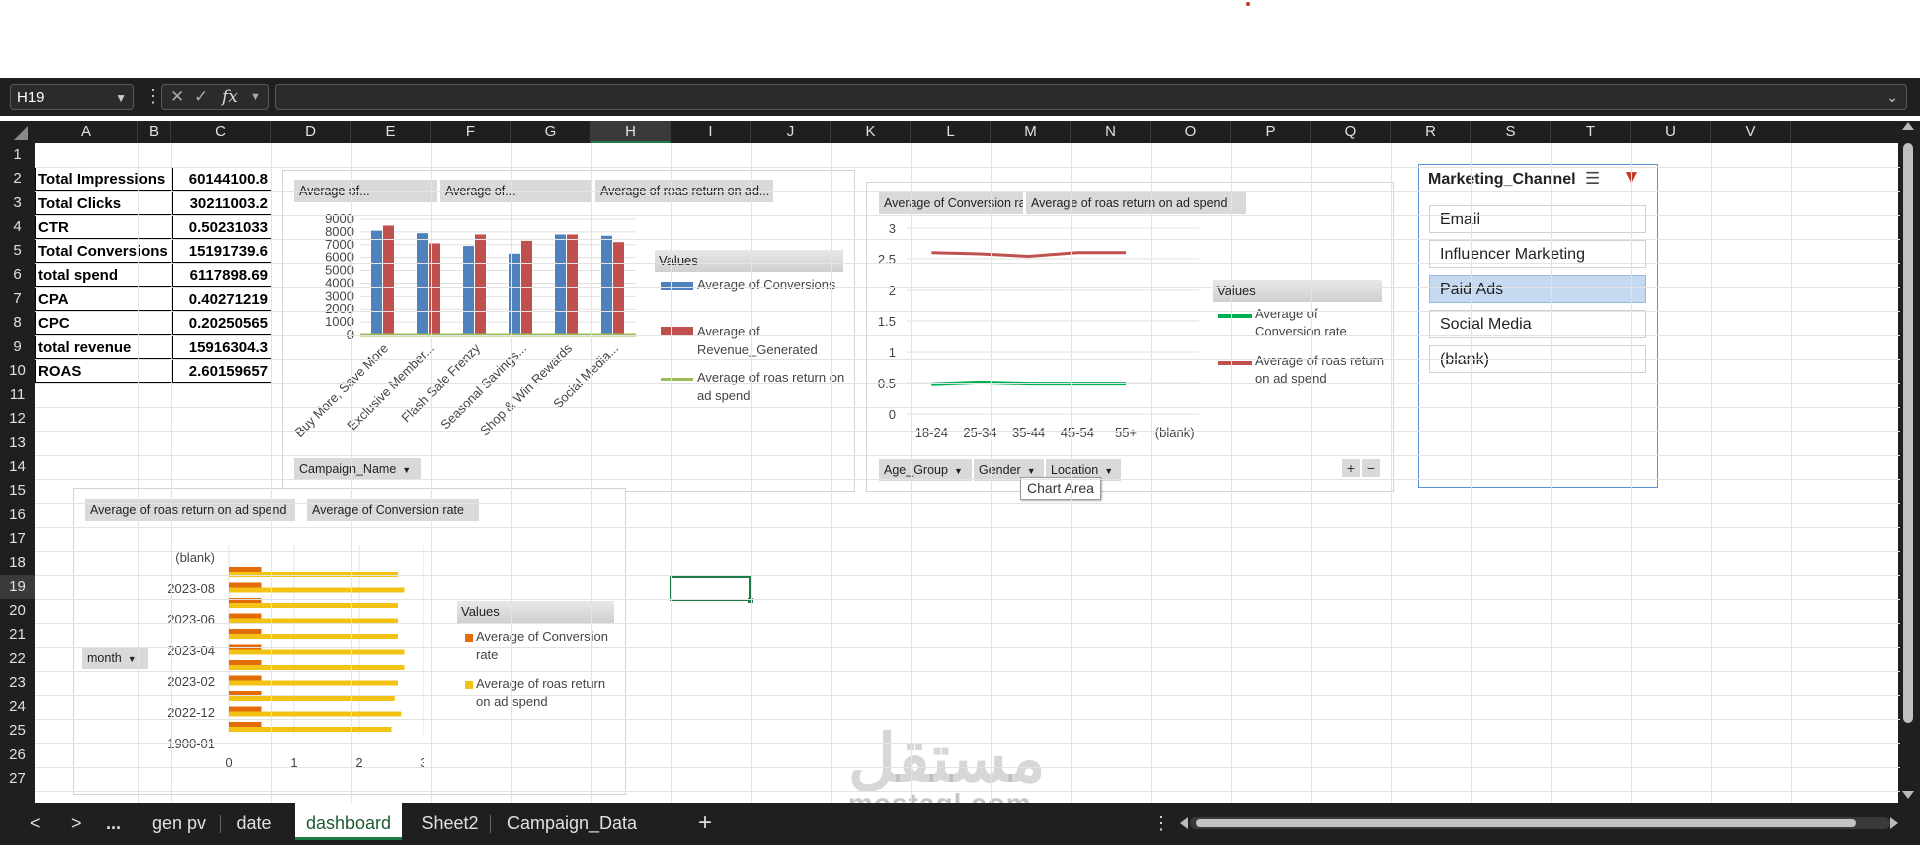 The height and width of the screenshot is (845, 1920). I want to click on horizontal-scroll-thumb, so click(1526, 823).